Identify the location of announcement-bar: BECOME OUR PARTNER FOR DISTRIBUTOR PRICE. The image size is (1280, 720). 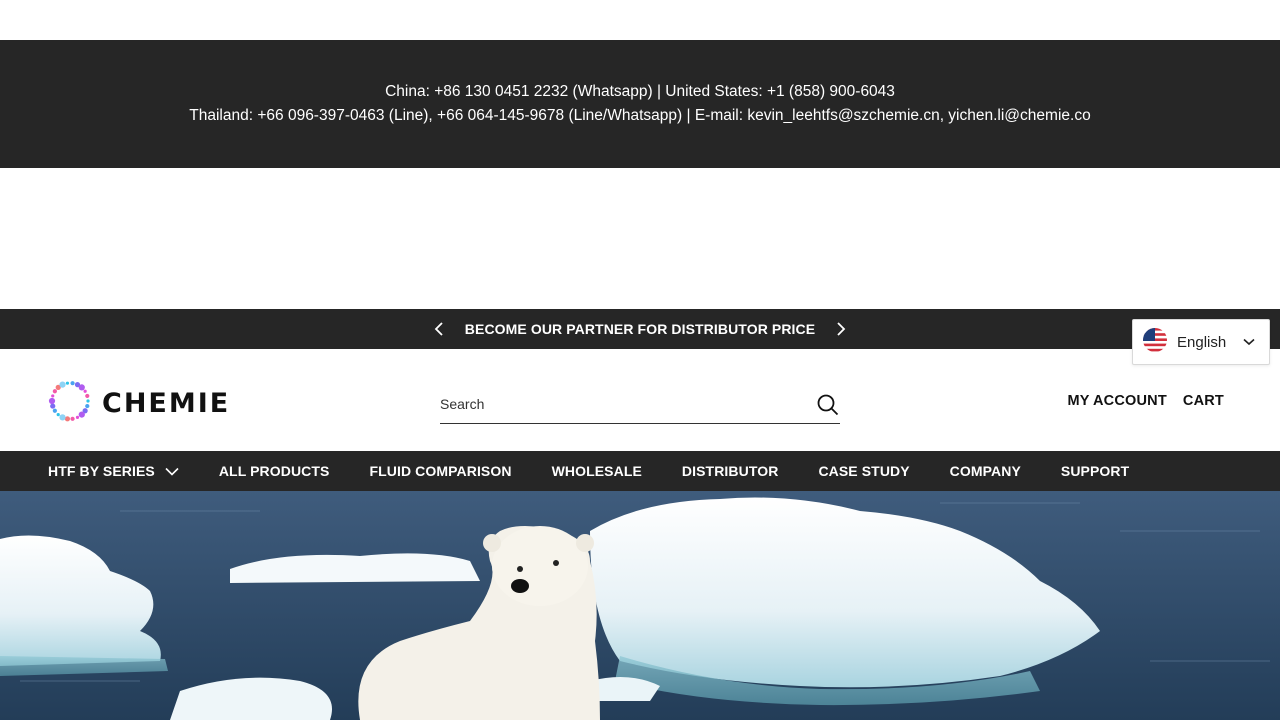
(640, 329).